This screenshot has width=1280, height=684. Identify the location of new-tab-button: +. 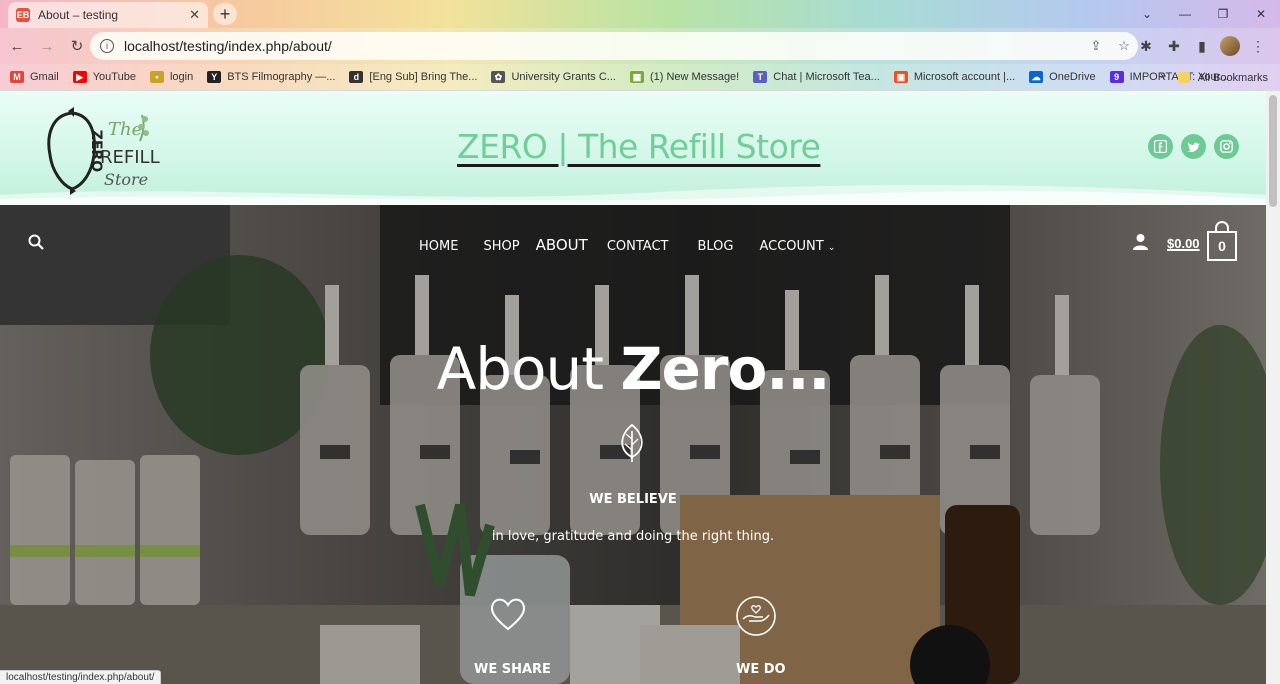
(225, 14).